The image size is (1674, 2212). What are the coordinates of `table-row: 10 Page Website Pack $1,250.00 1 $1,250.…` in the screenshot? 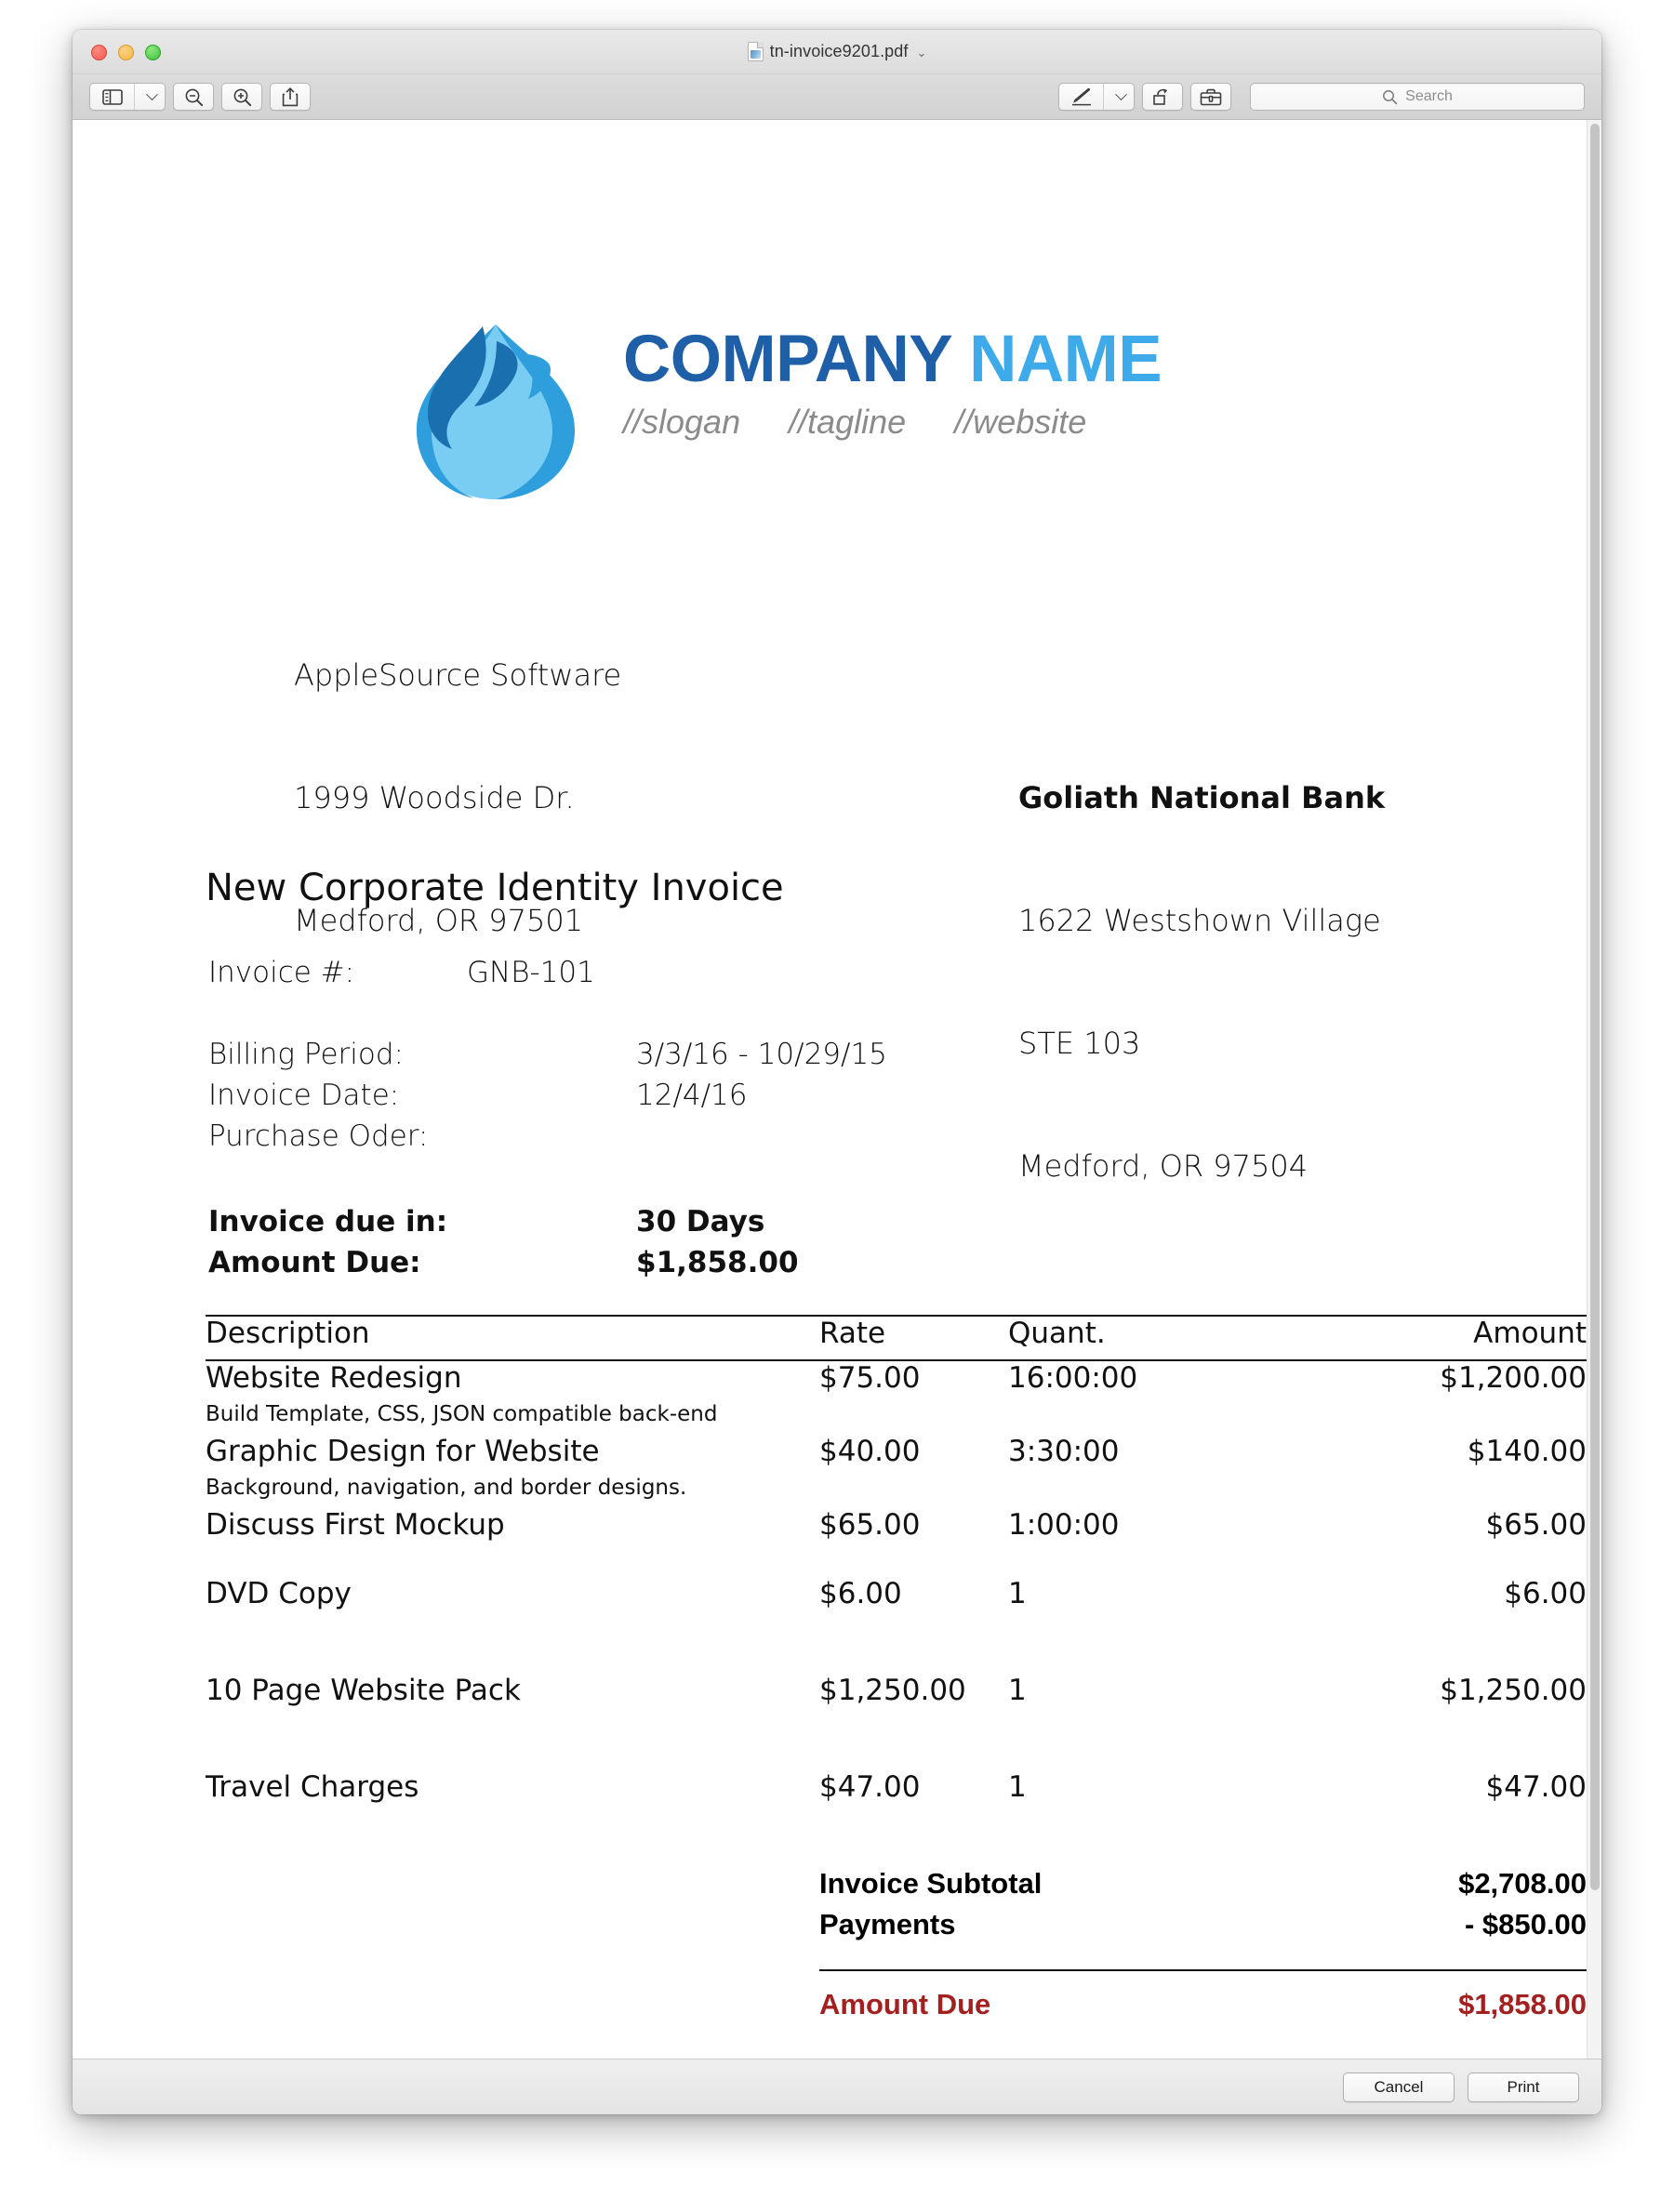 It's located at (896, 1694).